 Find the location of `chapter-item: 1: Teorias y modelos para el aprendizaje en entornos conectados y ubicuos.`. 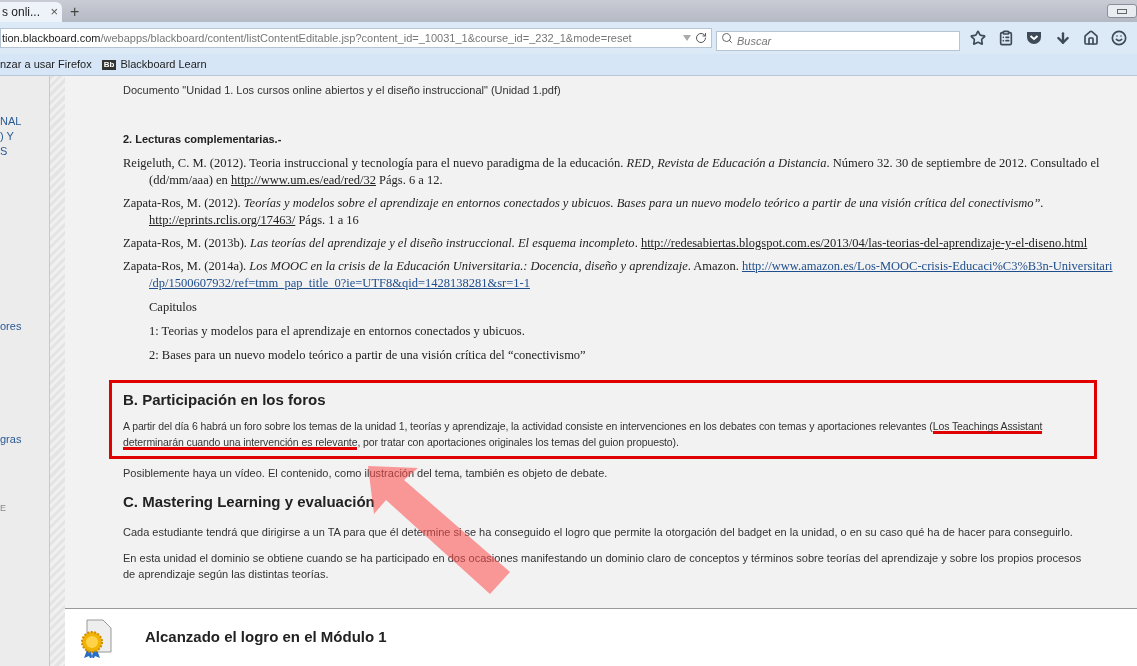

chapter-item: 1: Teorias y modelos para el aprendizaje en entornos conectados y ubicuos. is located at coordinates (337, 331).